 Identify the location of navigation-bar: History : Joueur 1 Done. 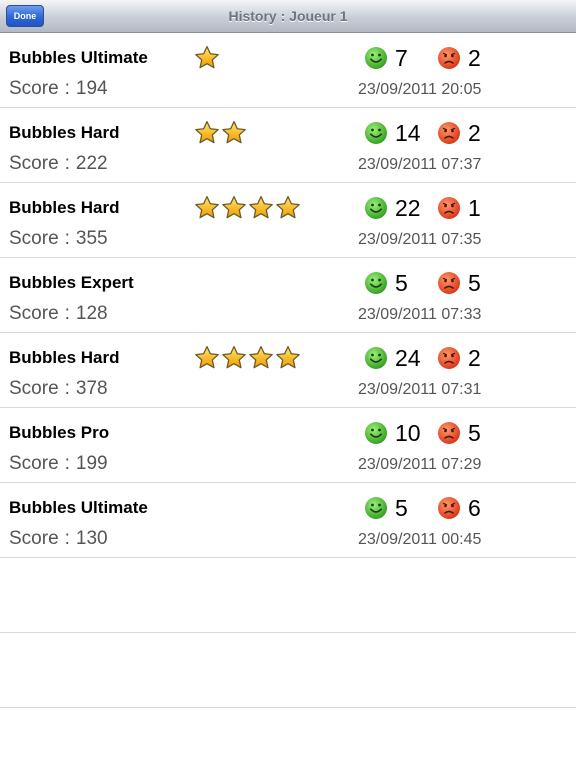
(288, 16).